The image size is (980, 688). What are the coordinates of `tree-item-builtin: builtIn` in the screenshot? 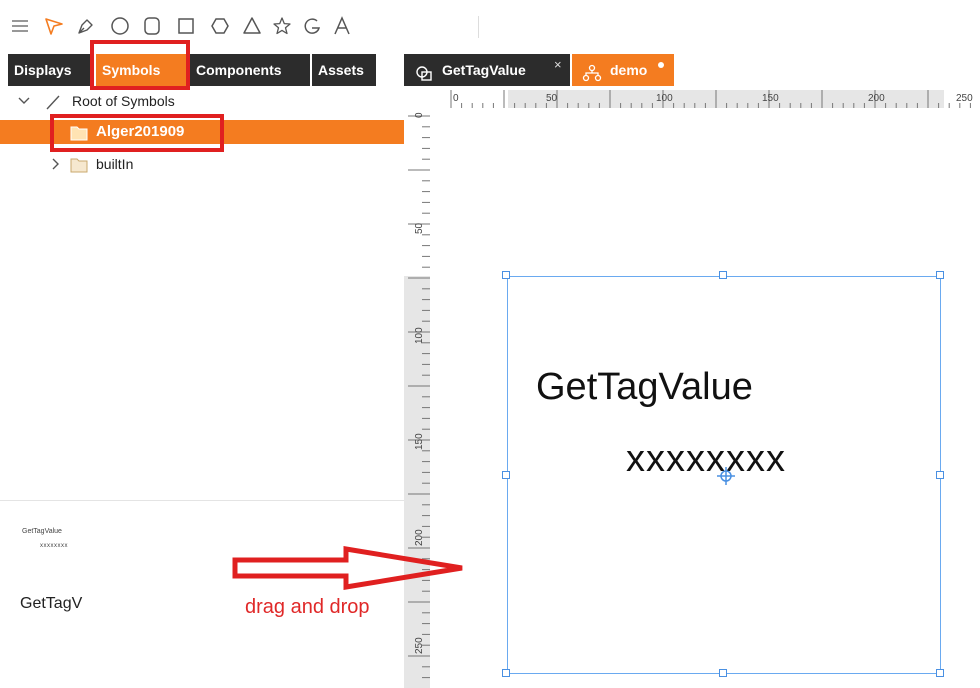 It's located at (202, 164).